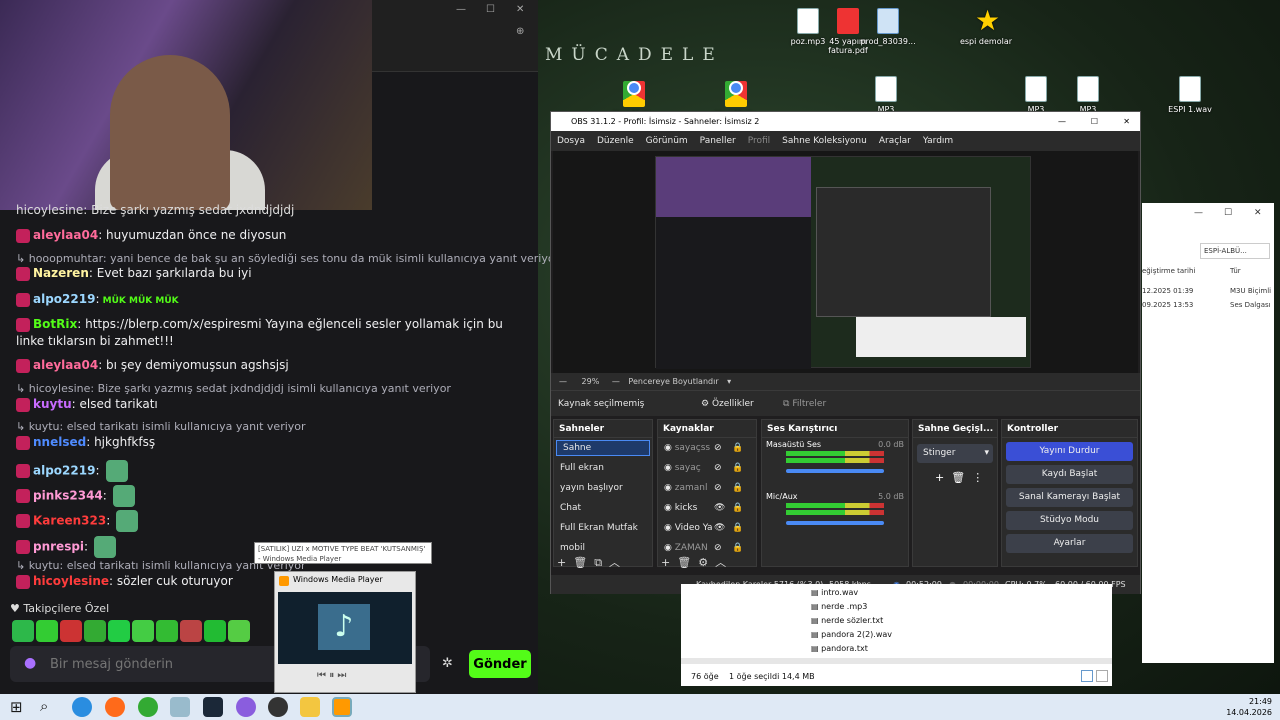 Image resolution: width=1280 pixels, height=720 pixels. I want to click on start-windows-icon: ⊞, so click(16, 707).